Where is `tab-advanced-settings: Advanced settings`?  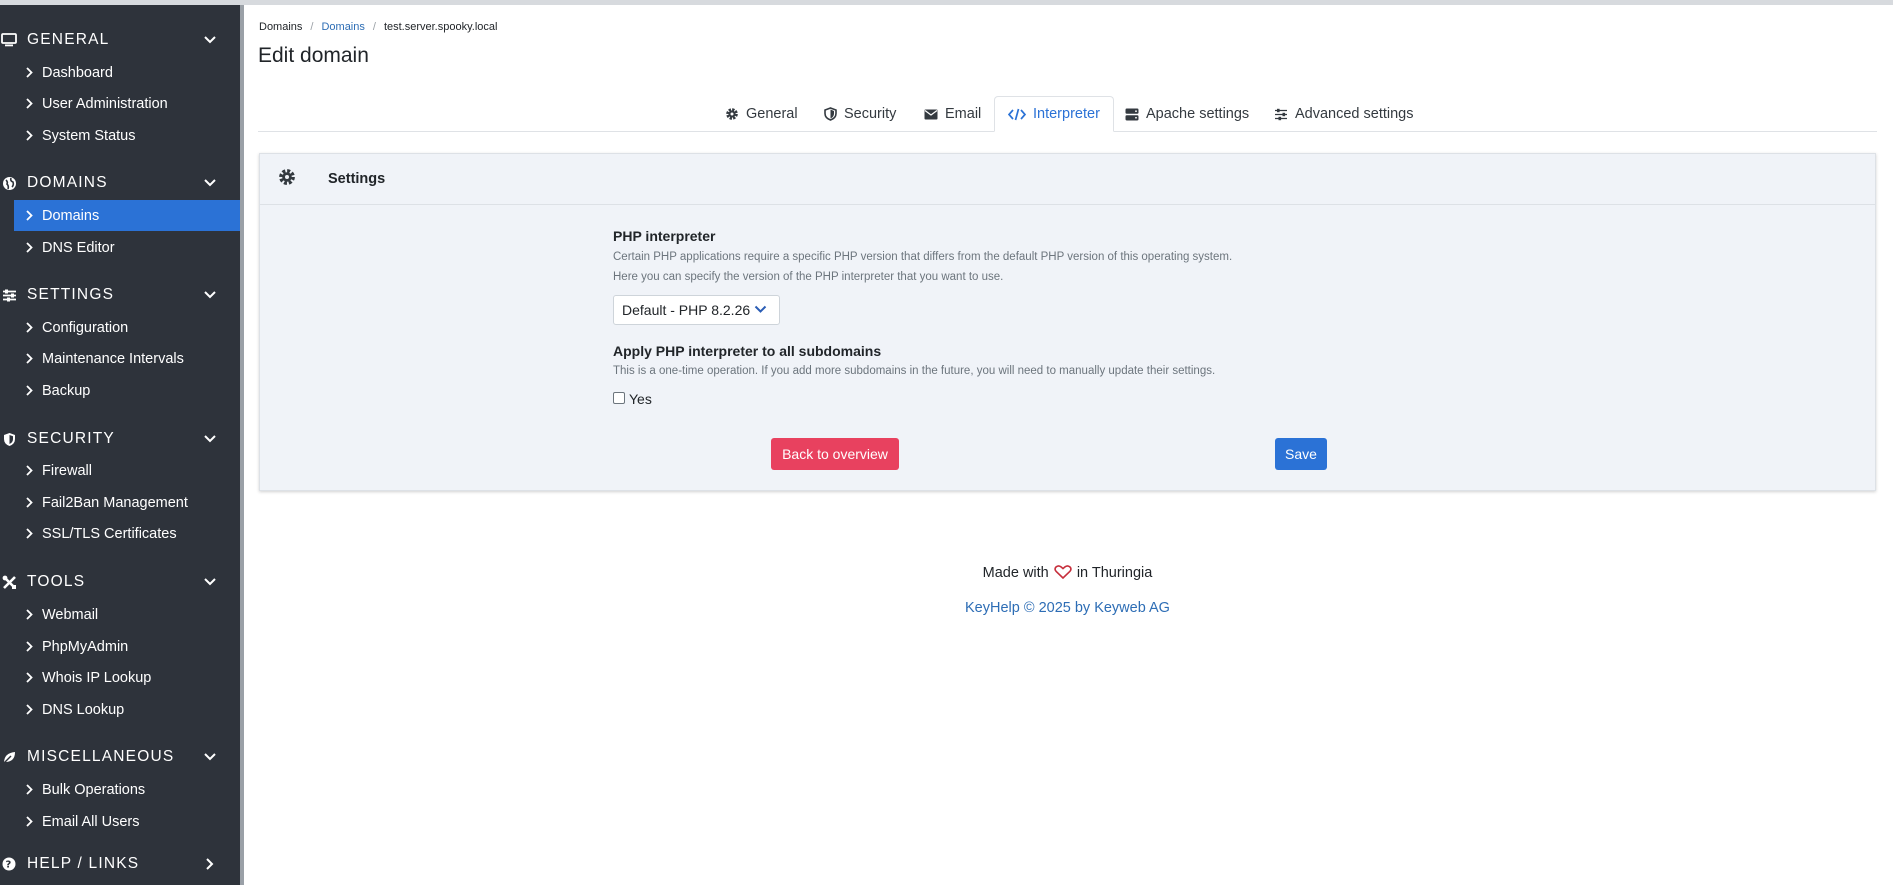 tab-advanced-settings: Advanced settings is located at coordinates (1344, 114).